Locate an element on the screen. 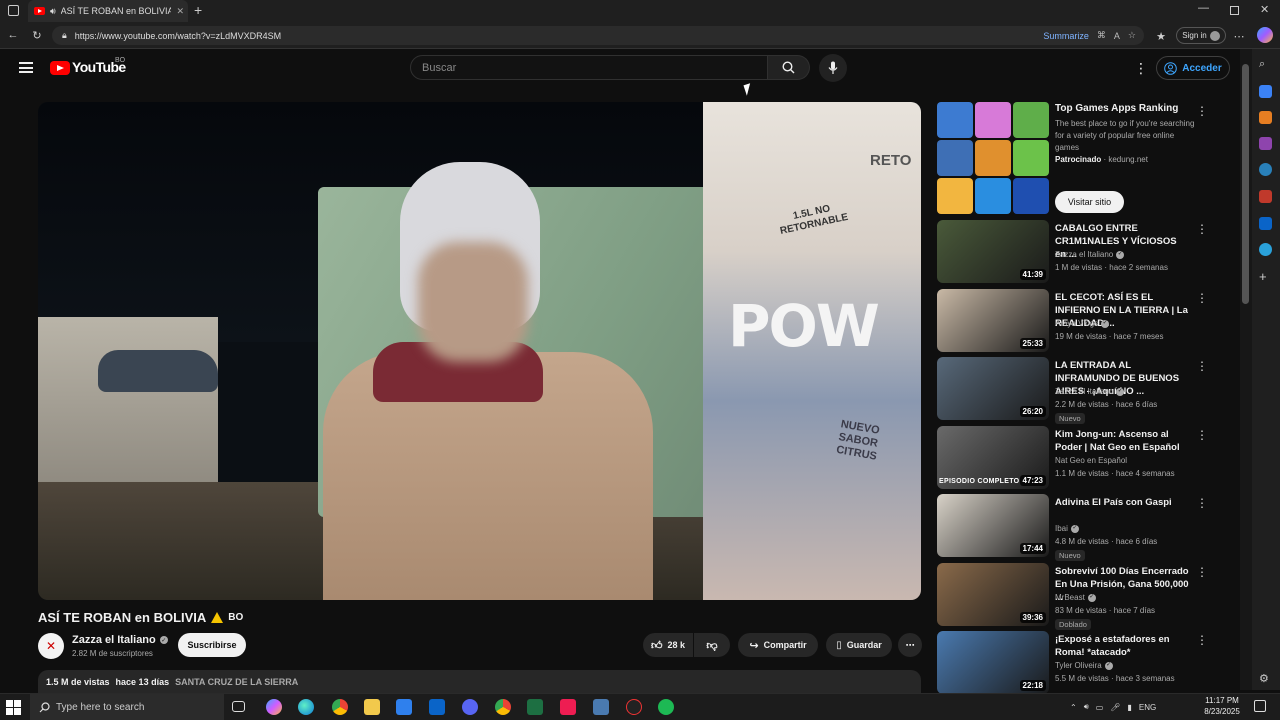 Image resolution: width=1280 pixels, height=720 pixels. window-menu-icon is located at coordinates (13, 10).